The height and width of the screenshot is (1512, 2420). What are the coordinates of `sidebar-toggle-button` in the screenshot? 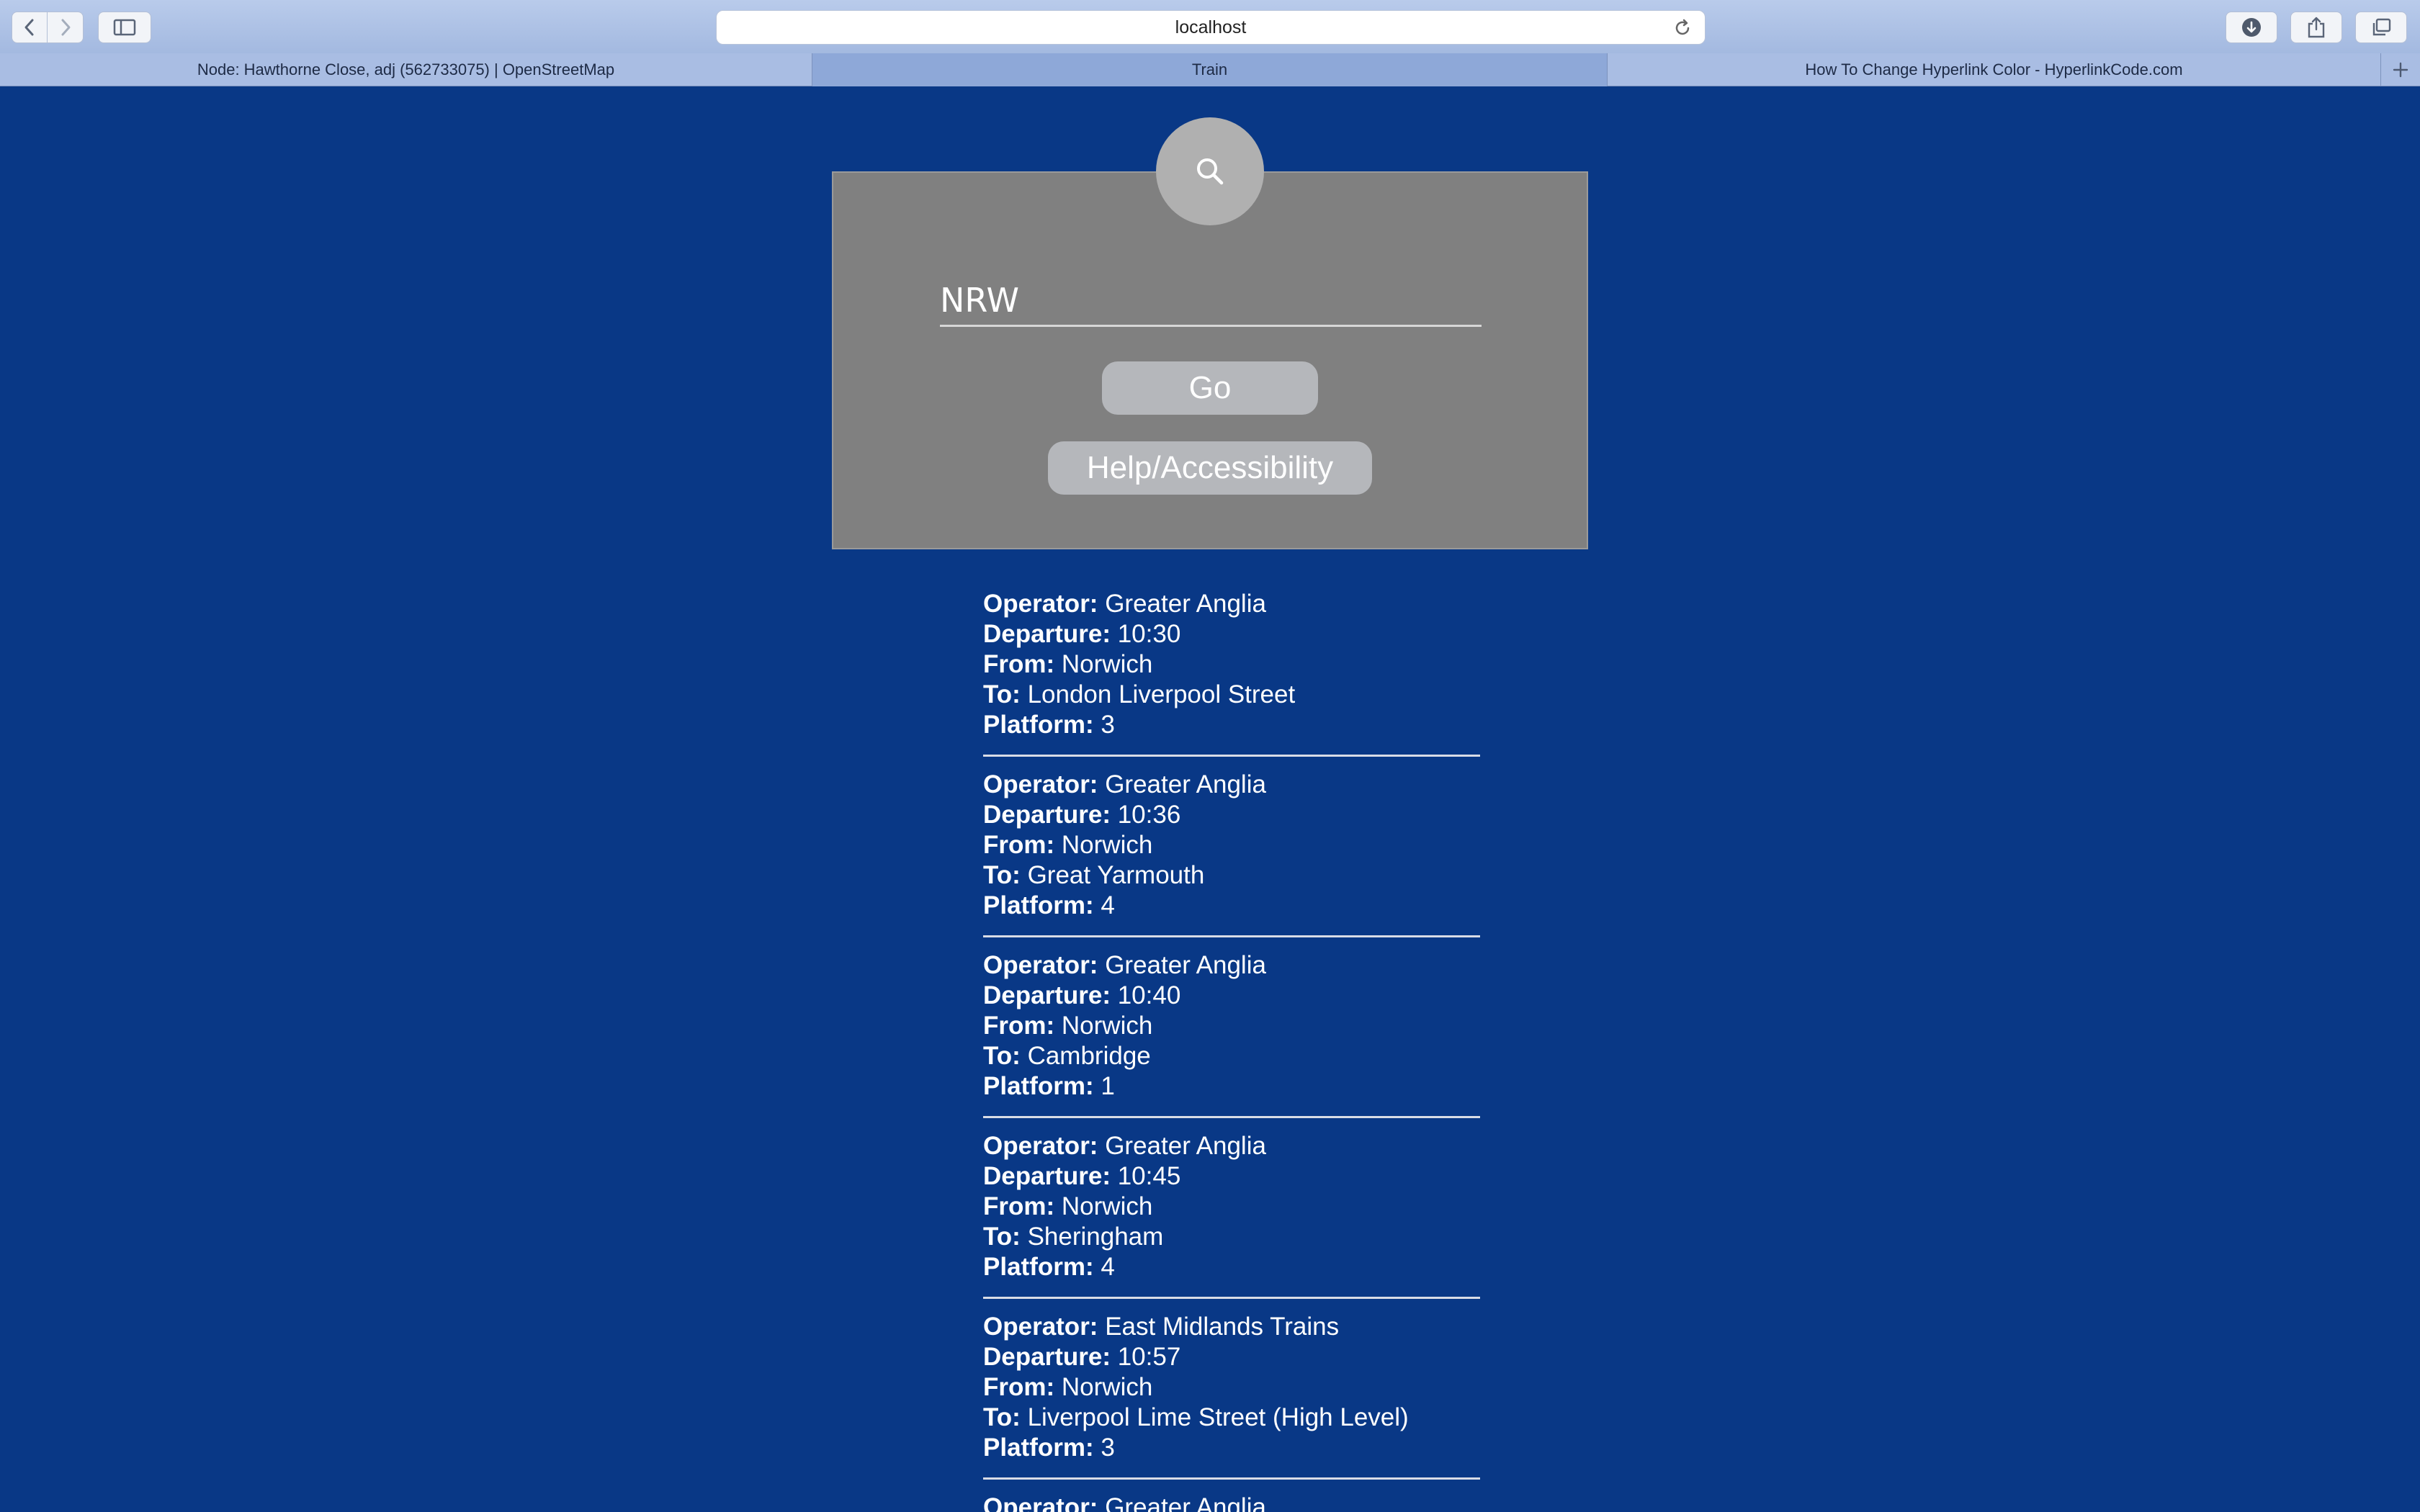 It's located at (125, 27).